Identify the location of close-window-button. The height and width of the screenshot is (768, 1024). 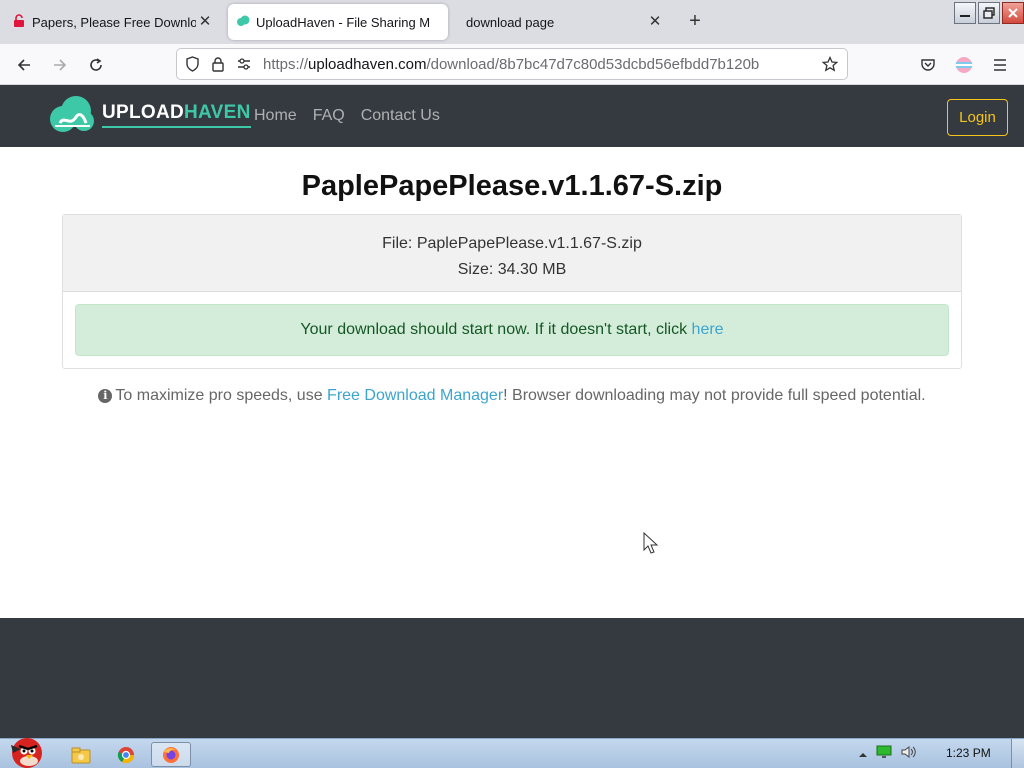
(1013, 13).